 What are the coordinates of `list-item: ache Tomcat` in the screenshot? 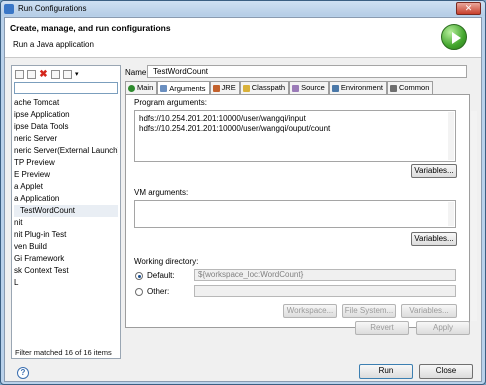 It's located at (66, 103).